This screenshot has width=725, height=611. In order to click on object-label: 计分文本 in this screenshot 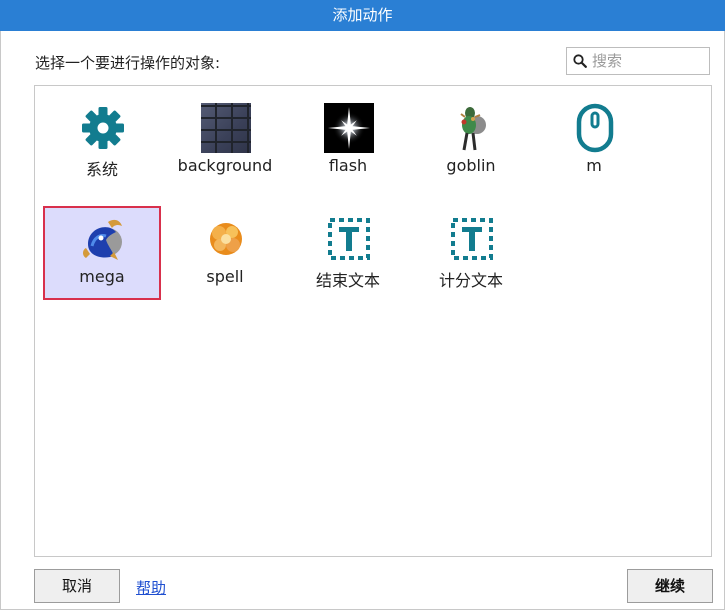, I will do `click(470, 280)`.